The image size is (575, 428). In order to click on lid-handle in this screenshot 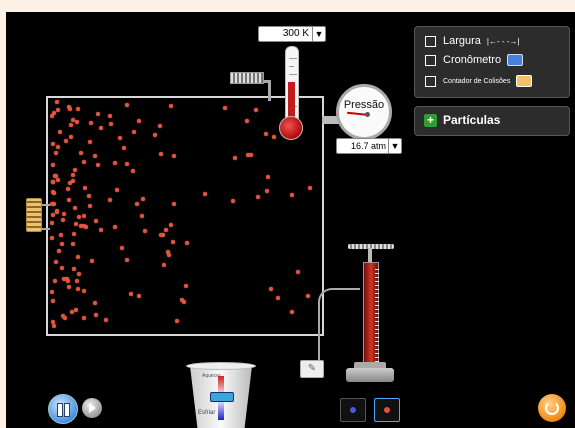, I will do `click(247, 78)`.